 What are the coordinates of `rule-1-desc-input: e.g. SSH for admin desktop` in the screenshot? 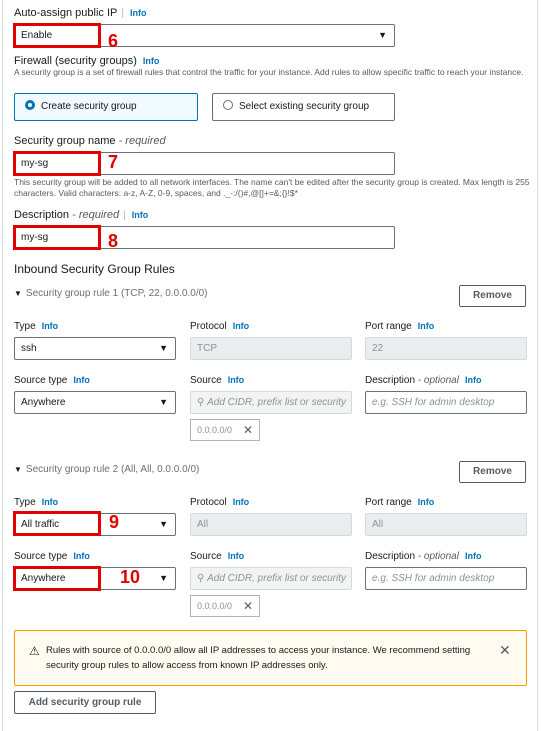 It's located at (446, 402).